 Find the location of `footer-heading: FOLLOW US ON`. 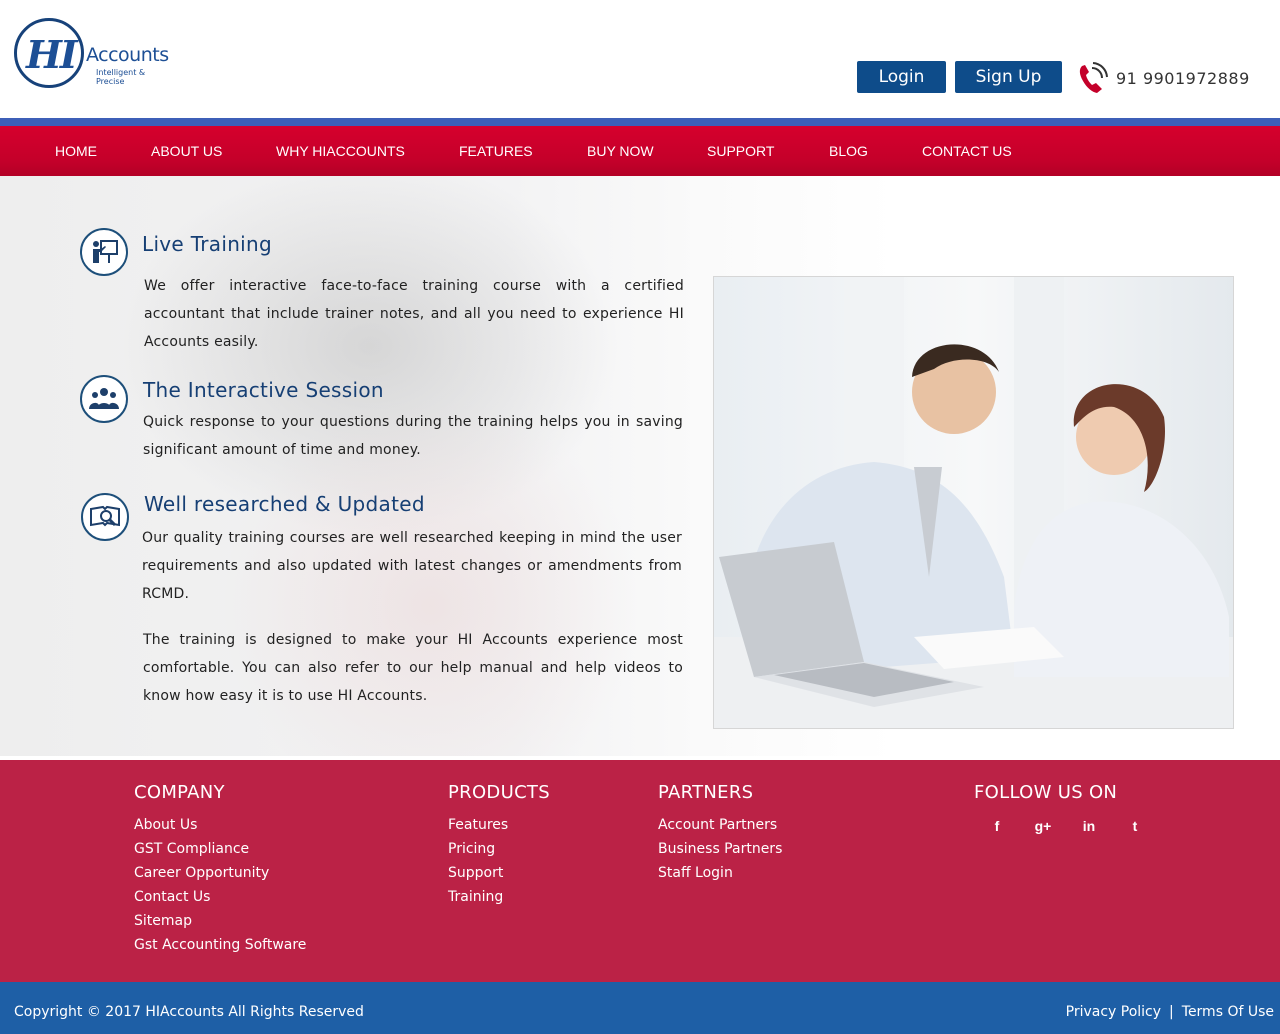

footer-heading: FOLLOW US ON is located at coordinates (1046, 792).